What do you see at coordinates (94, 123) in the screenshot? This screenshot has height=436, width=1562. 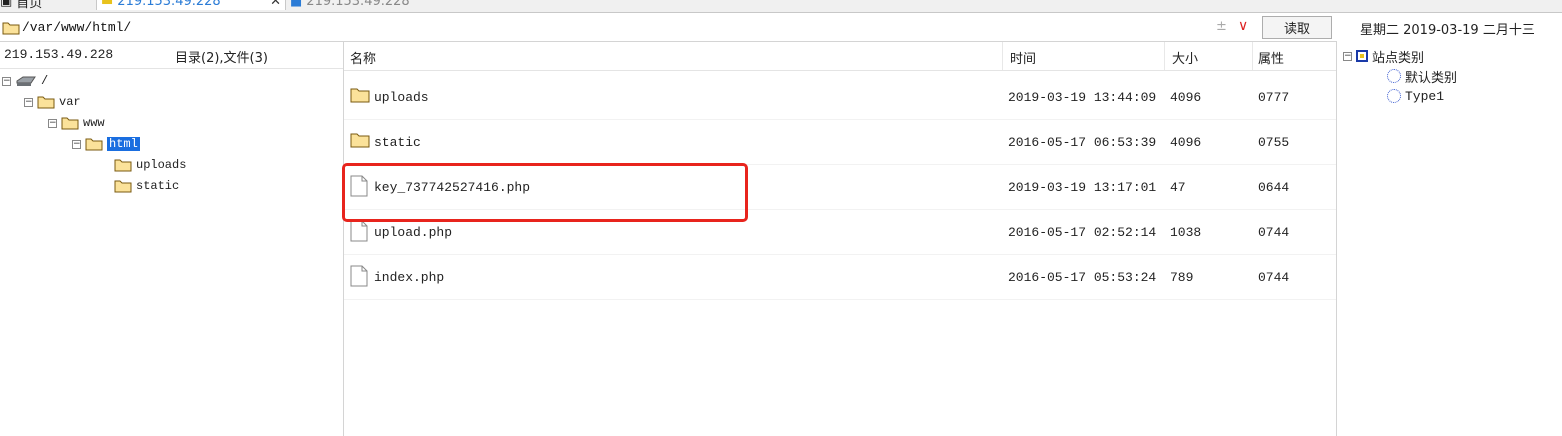 I see `tree-label: www` at bounding box center [94, 123].